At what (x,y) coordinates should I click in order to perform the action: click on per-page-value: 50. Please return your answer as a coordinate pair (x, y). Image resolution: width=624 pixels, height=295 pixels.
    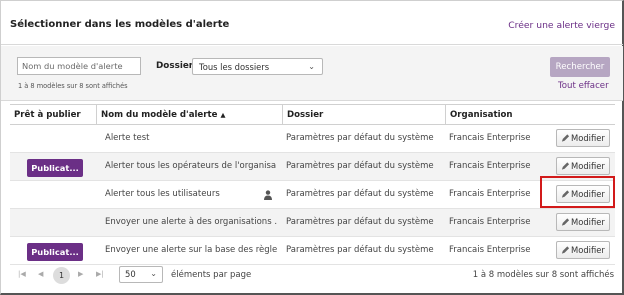
    Looking at the image, I should click on (130, 274).